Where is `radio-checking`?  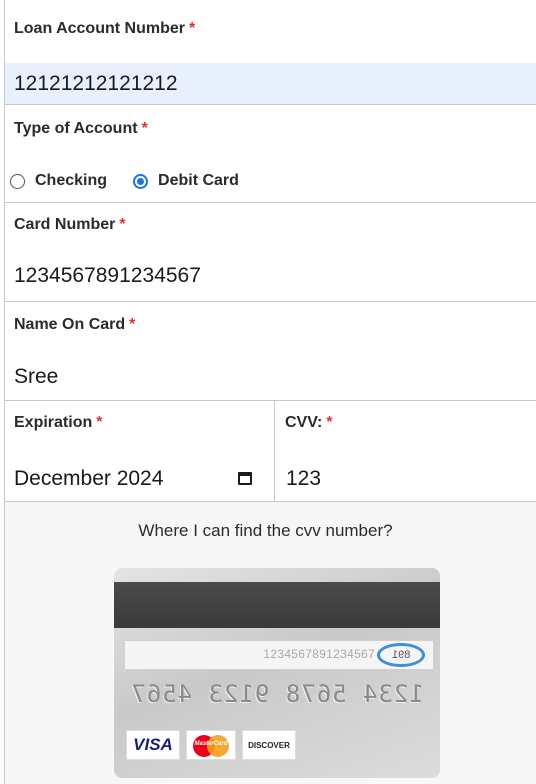 radio-checking is located at coordinates (17, 181).